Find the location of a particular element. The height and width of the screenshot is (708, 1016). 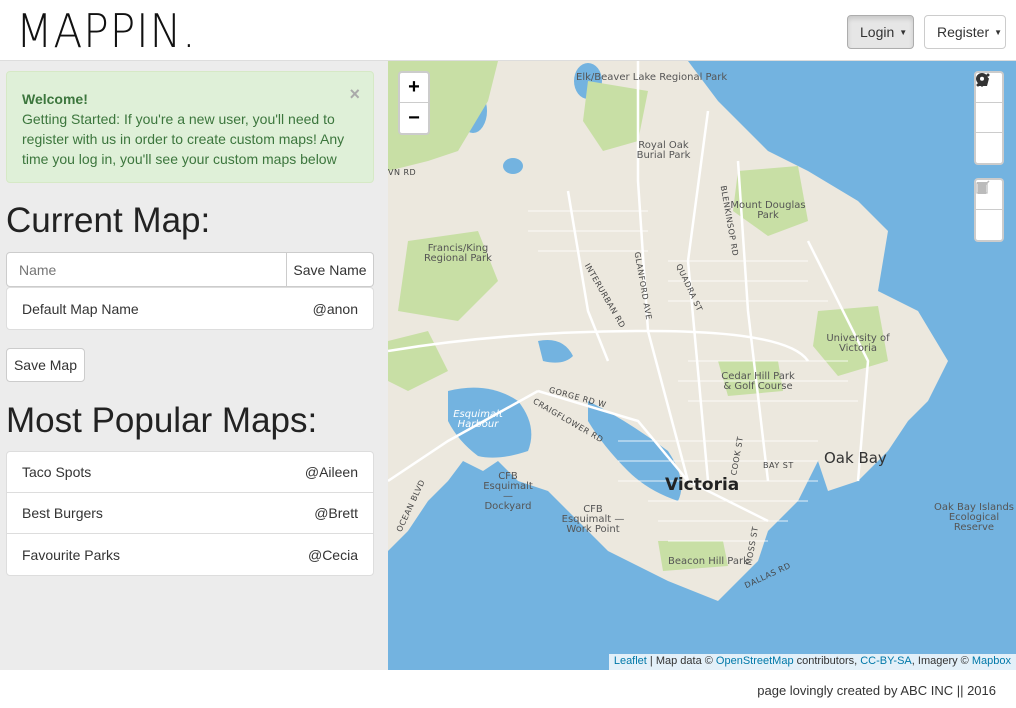

map-label: Oak Bay Islands Ecological Reserve is located at coordinates (974, 517).